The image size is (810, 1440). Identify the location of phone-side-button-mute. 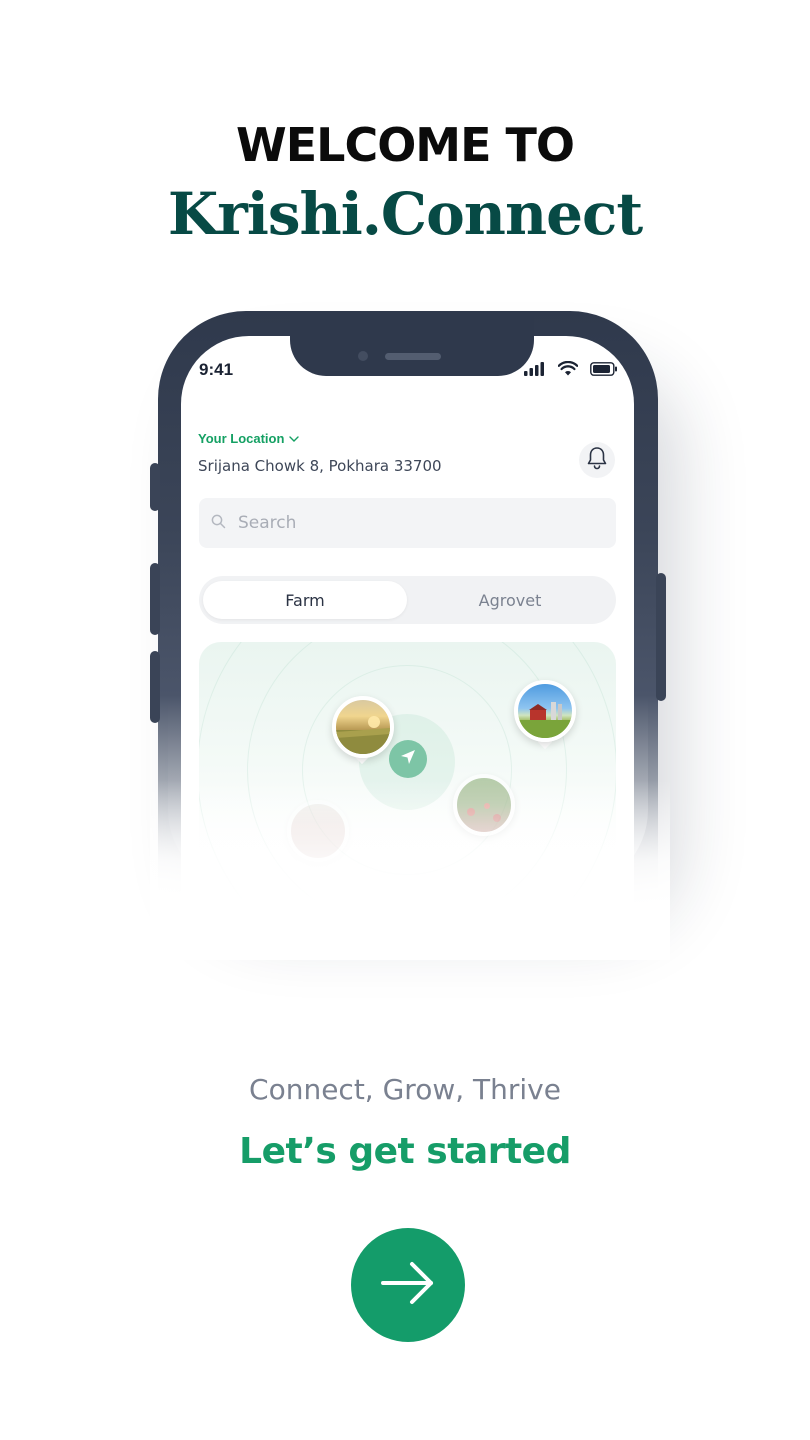
(155, 487).